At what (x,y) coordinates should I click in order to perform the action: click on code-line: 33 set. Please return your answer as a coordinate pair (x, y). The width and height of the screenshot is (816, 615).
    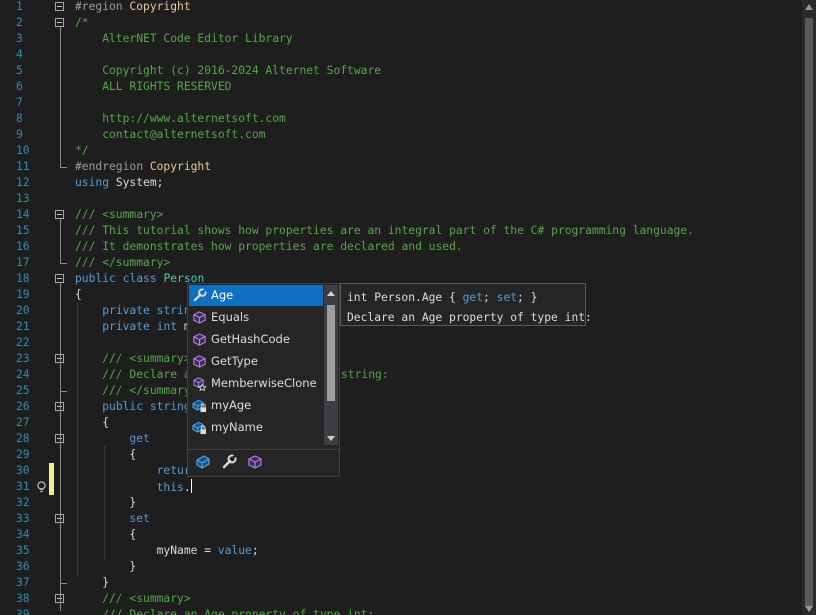
    Looking at the image, I should click on (401, 519).